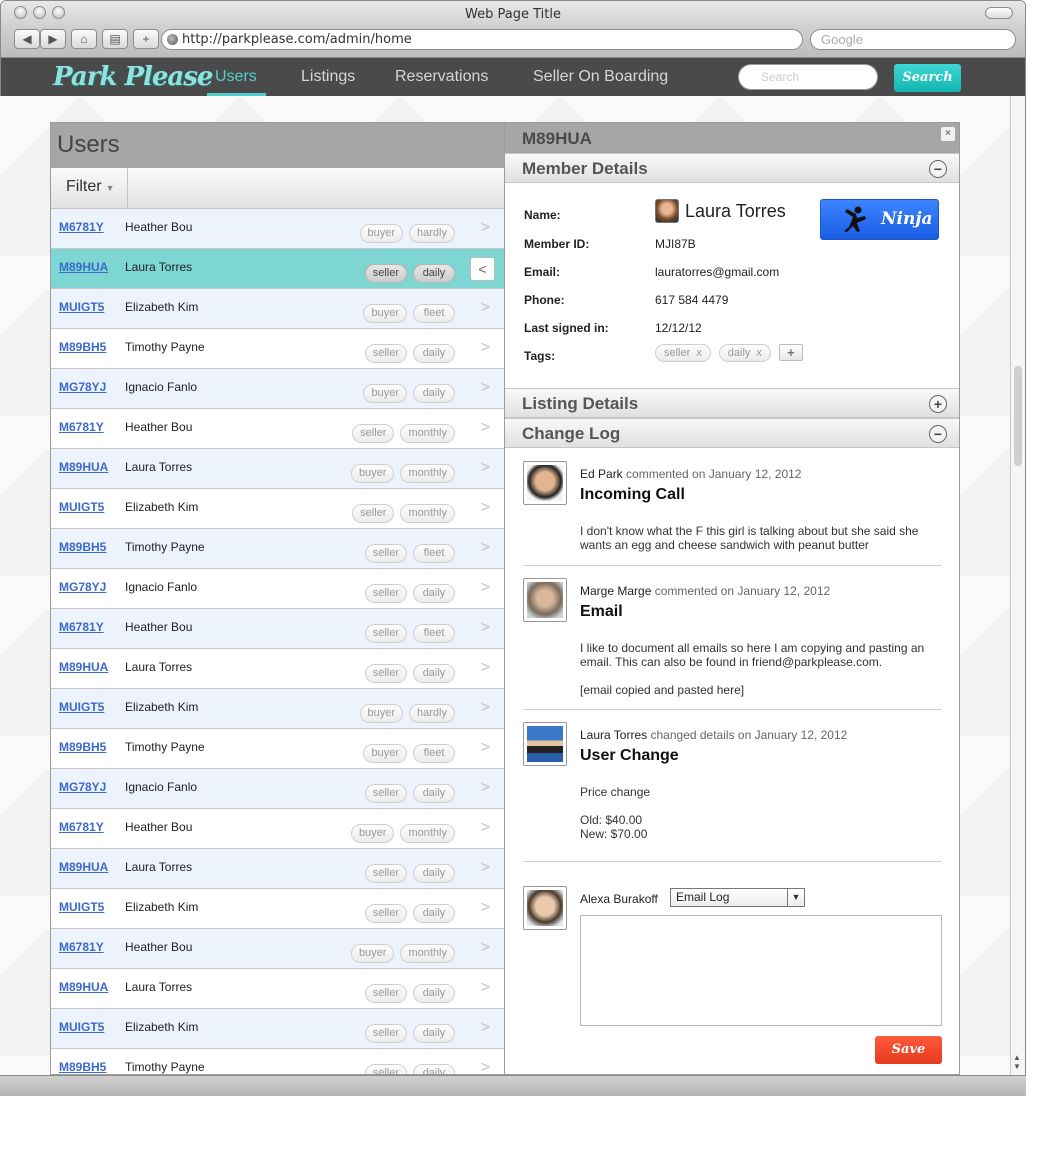 Image resolution: width=1044 pixels, height=1165 pixels. What do you see at coordinates (879, 219) in the screenshot?
I see `ninja-button: Ninja` at bounding box center [879, 219].